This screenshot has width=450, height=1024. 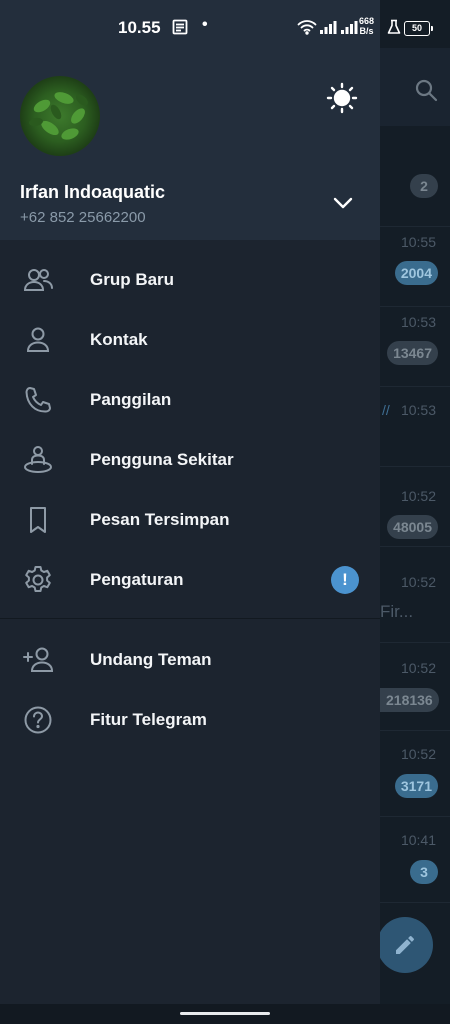 I want to click on person-icon, so click(x=38, y=340).